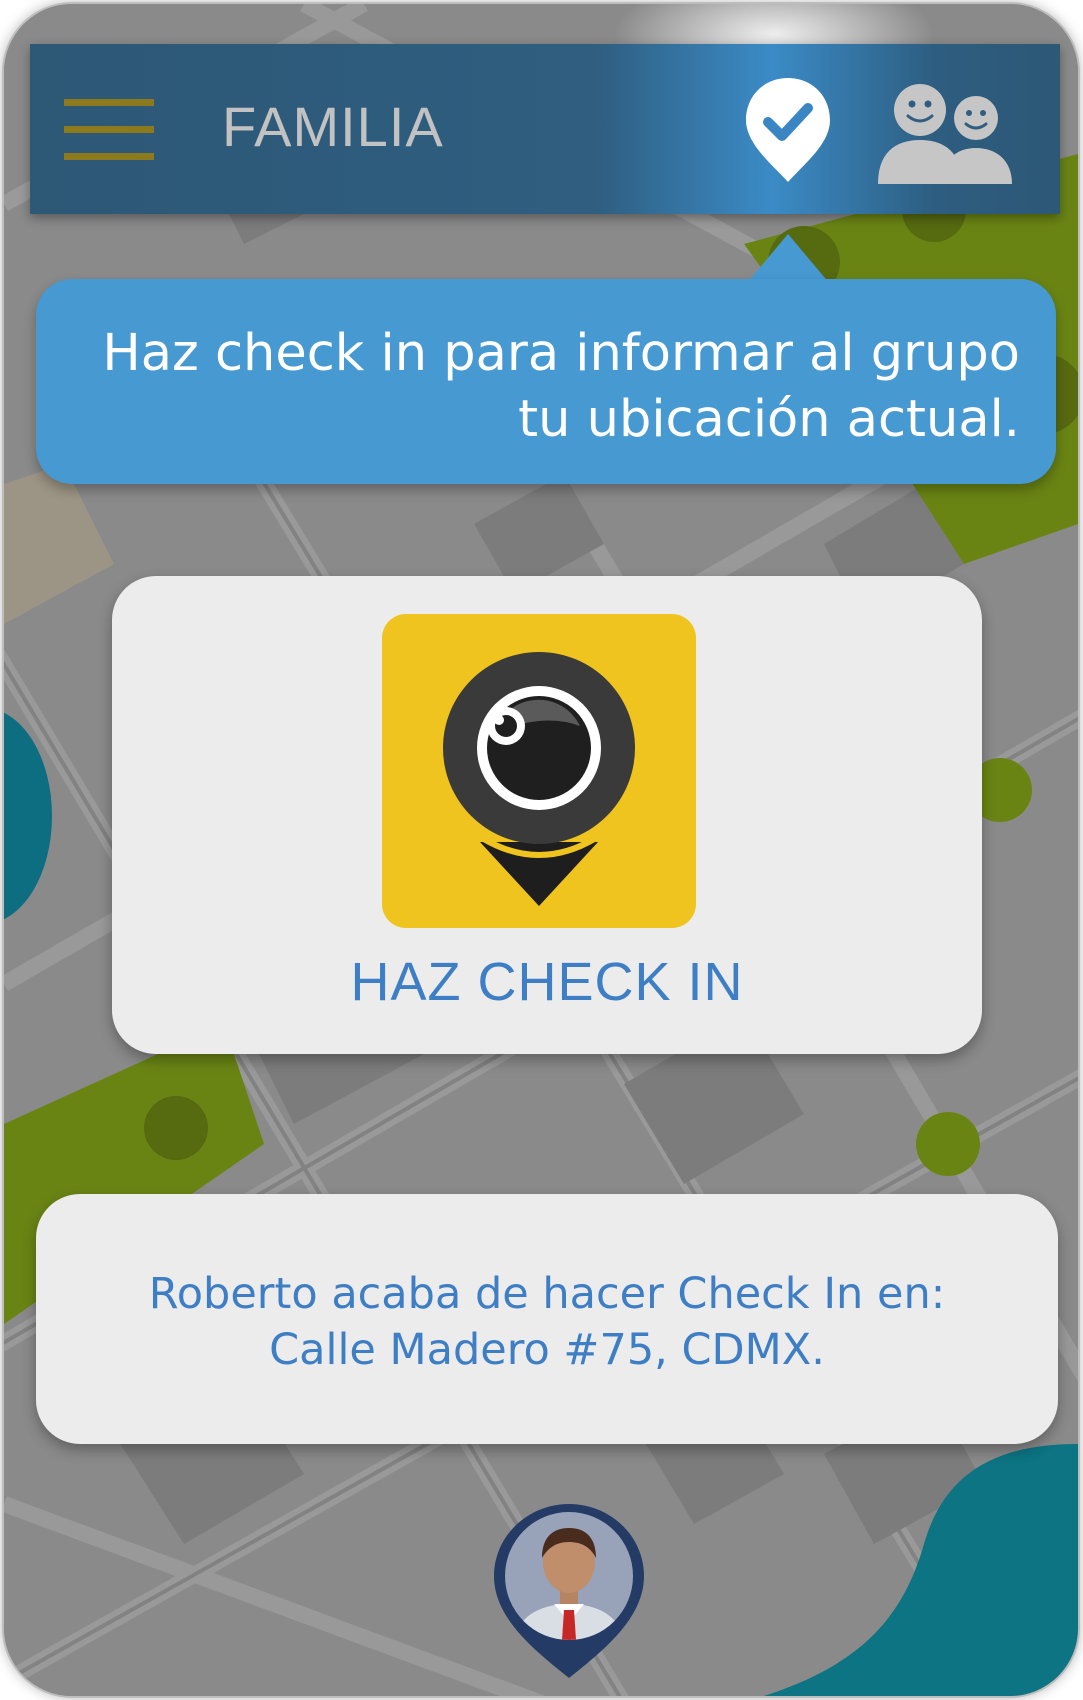  Describe the element at coordinates (769, 419) in the screenshot. I see `tooltip-line-2: tu ubicación actual.` at that location.